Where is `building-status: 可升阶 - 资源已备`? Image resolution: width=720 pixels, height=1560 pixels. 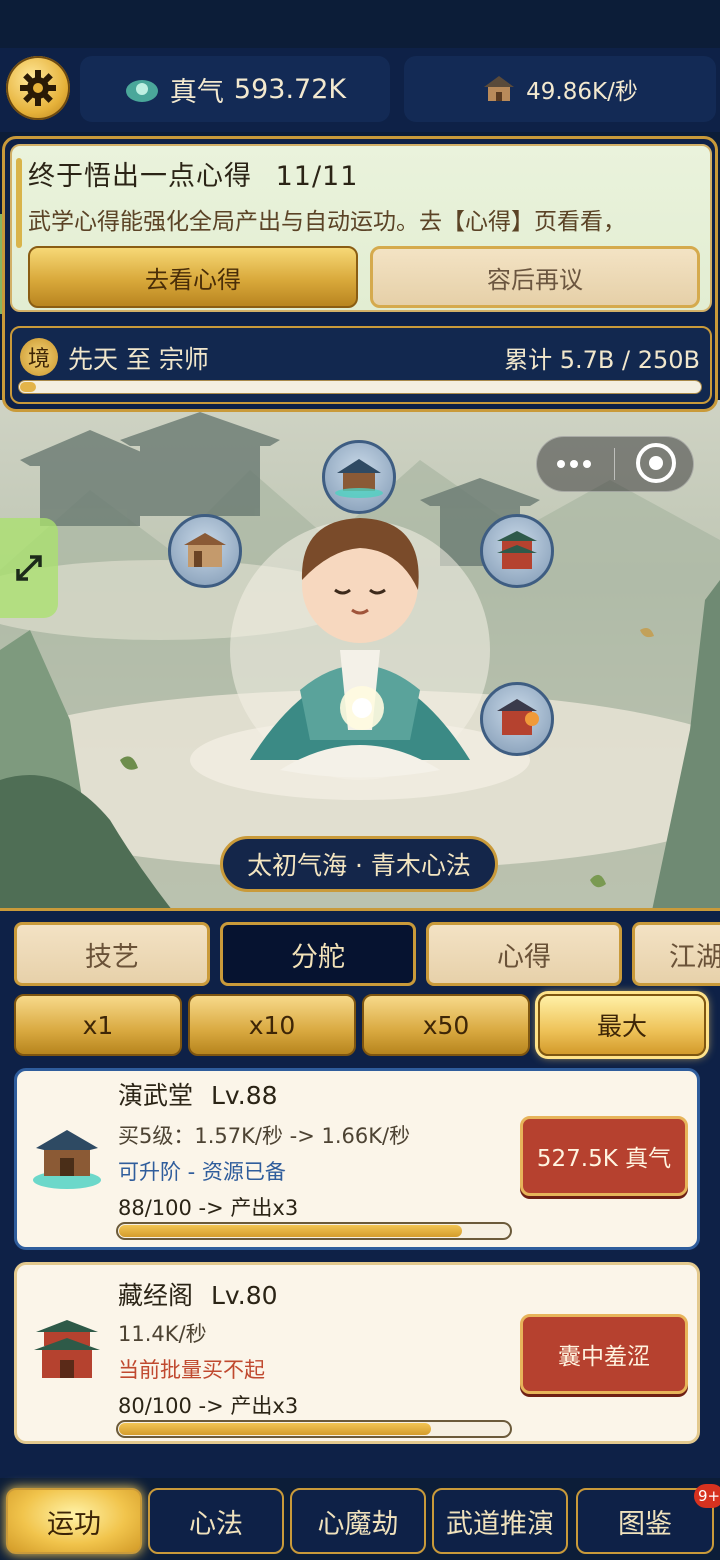 building-status: 可升阶 - 资源已备 is located at coordinates (202, 1172).